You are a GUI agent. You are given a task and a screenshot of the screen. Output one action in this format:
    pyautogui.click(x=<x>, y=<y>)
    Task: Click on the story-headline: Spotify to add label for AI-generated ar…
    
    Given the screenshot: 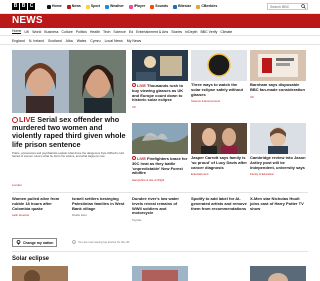 What is the action you would take?
    pyautogui.click(x=219, y=203)
    